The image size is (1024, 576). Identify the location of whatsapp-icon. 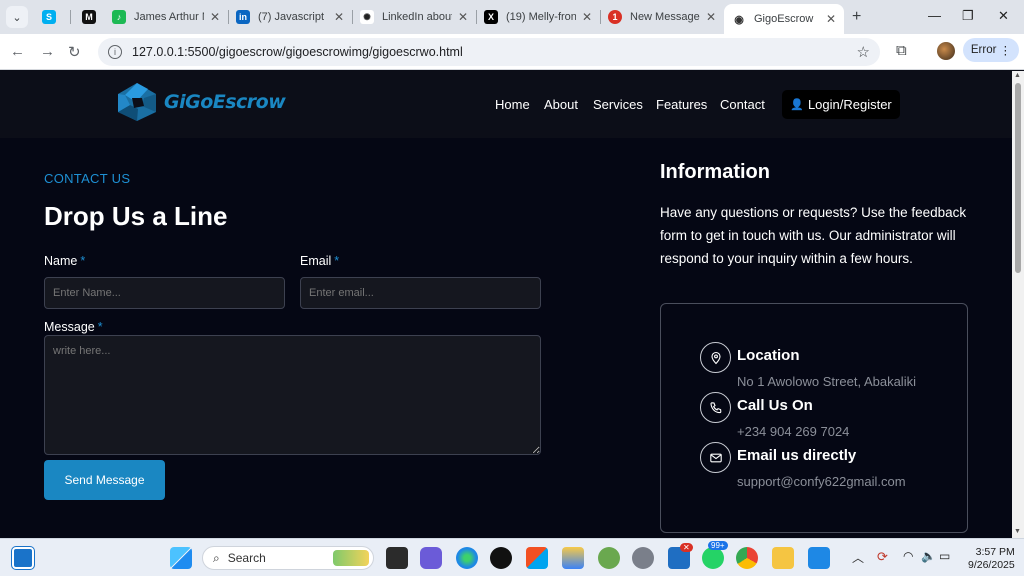
(713, 558).